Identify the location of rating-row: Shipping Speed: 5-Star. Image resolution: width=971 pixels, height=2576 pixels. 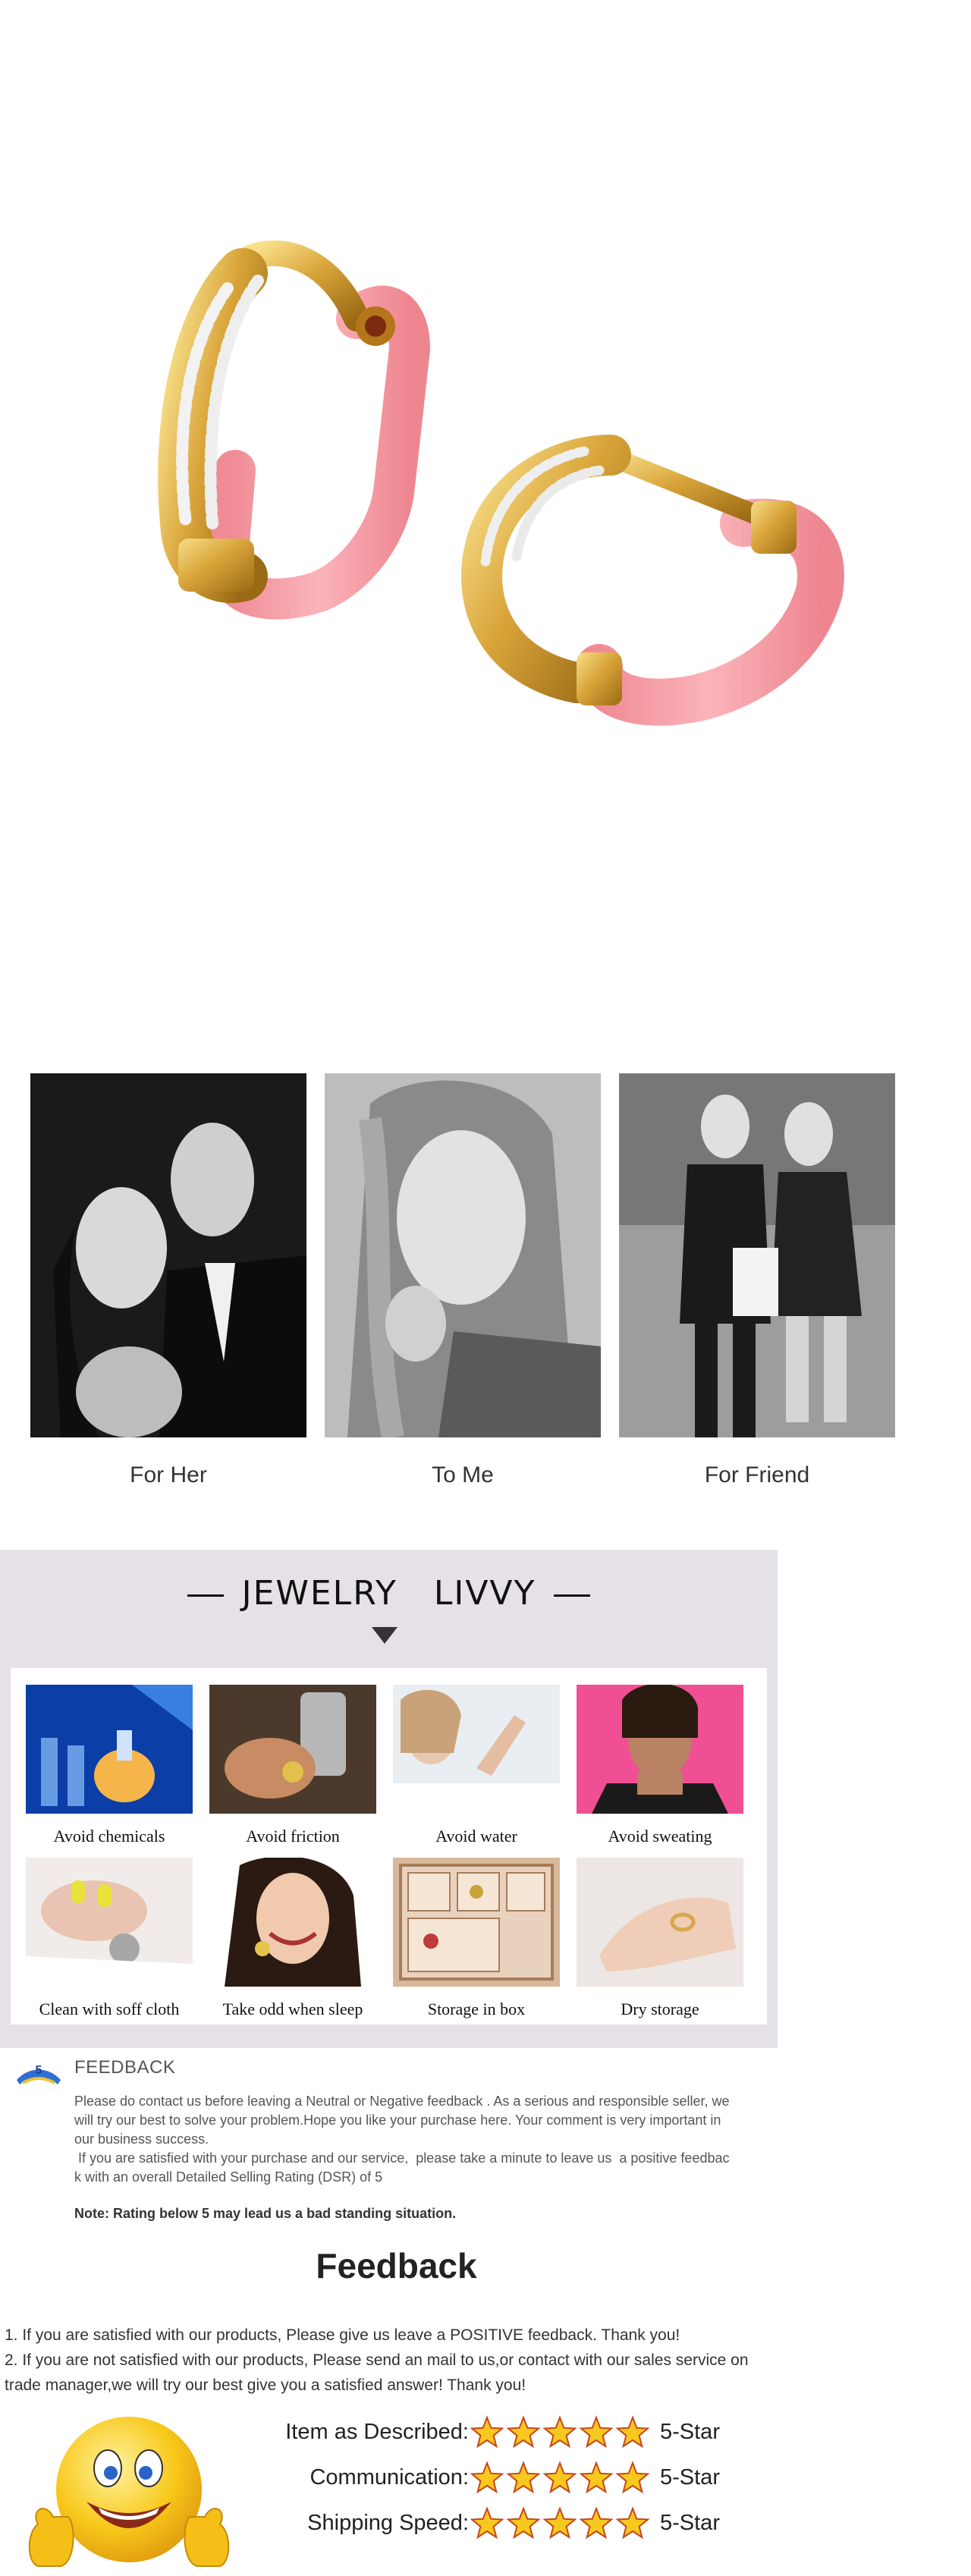
(523, 2525).